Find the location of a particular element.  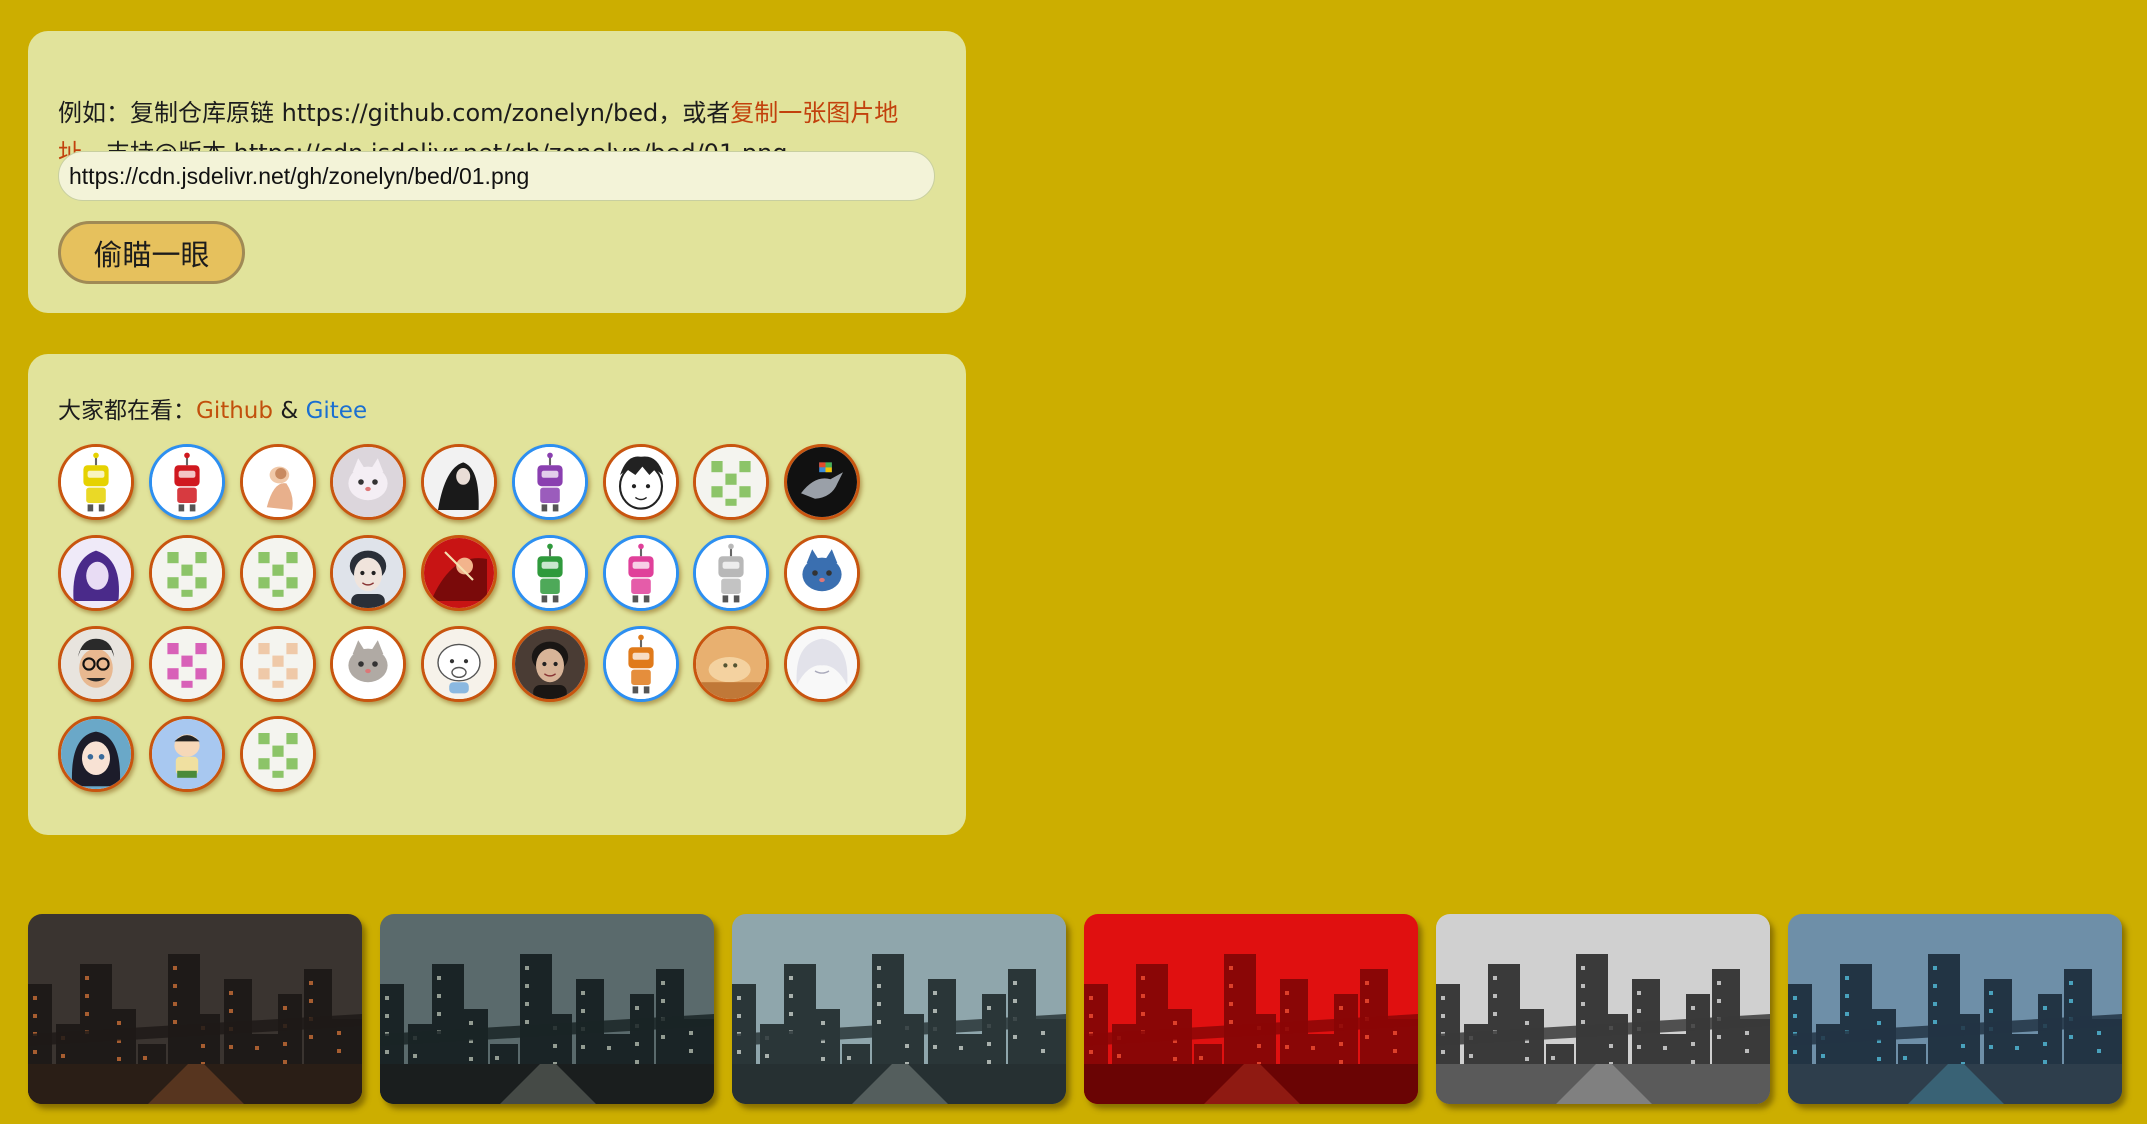

pink-robot-icon is located at coordinates (640, 572).